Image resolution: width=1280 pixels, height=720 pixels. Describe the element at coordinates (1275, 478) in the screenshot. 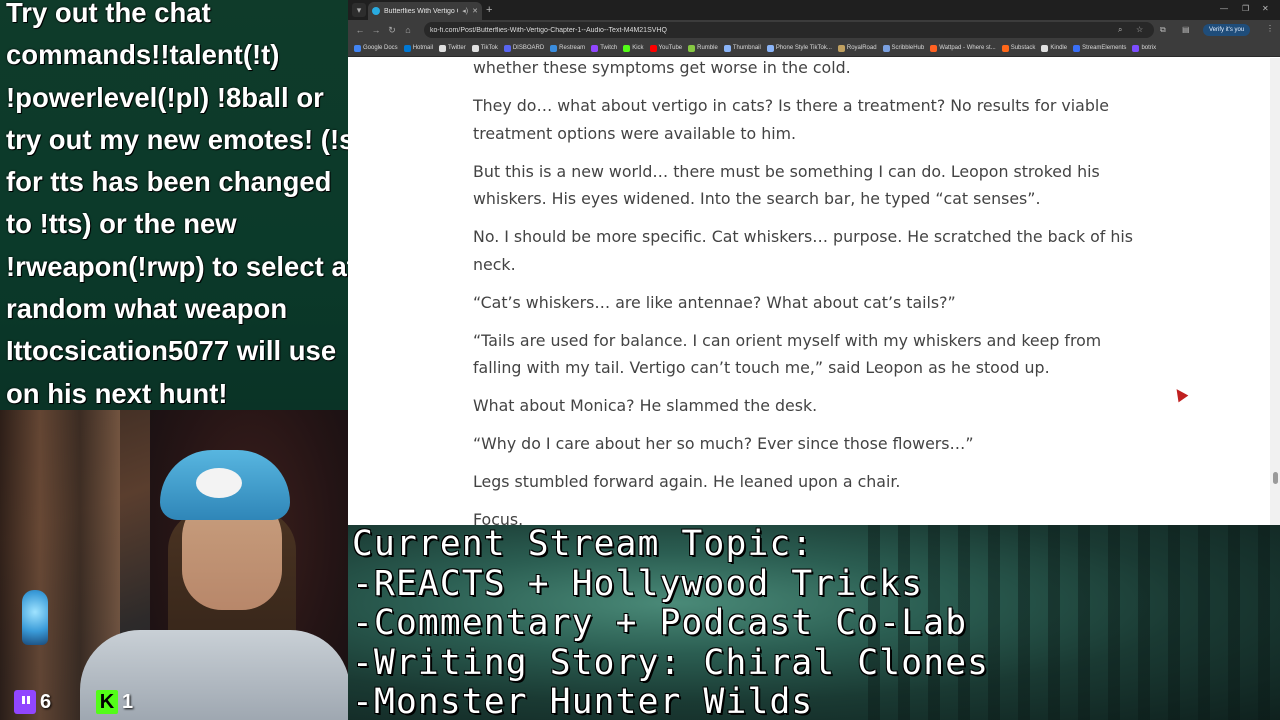

I see `scrollbar-thumb` at that location.